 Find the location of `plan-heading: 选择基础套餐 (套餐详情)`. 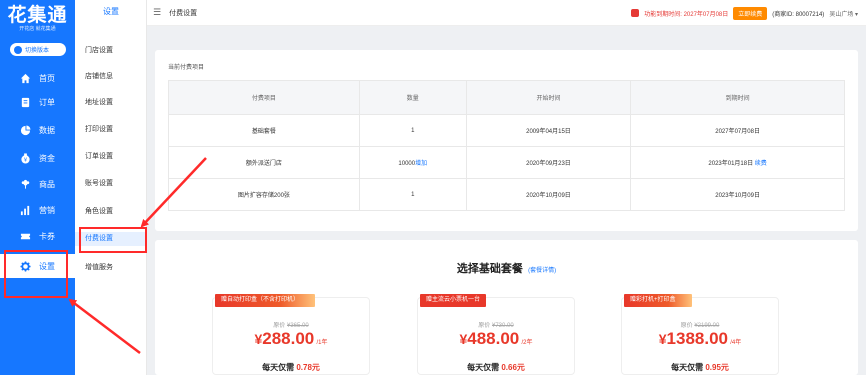

plan-heading: 选择基础套餐 (套餐详情) is located at coordinates (506, 268).